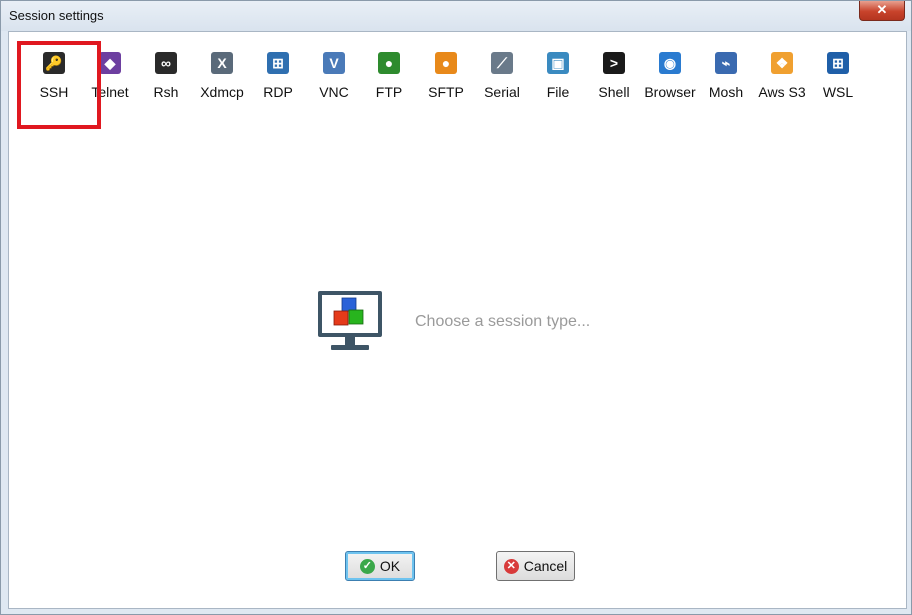  I want to click on session-type-label: Aws S3, so click(782, 92).